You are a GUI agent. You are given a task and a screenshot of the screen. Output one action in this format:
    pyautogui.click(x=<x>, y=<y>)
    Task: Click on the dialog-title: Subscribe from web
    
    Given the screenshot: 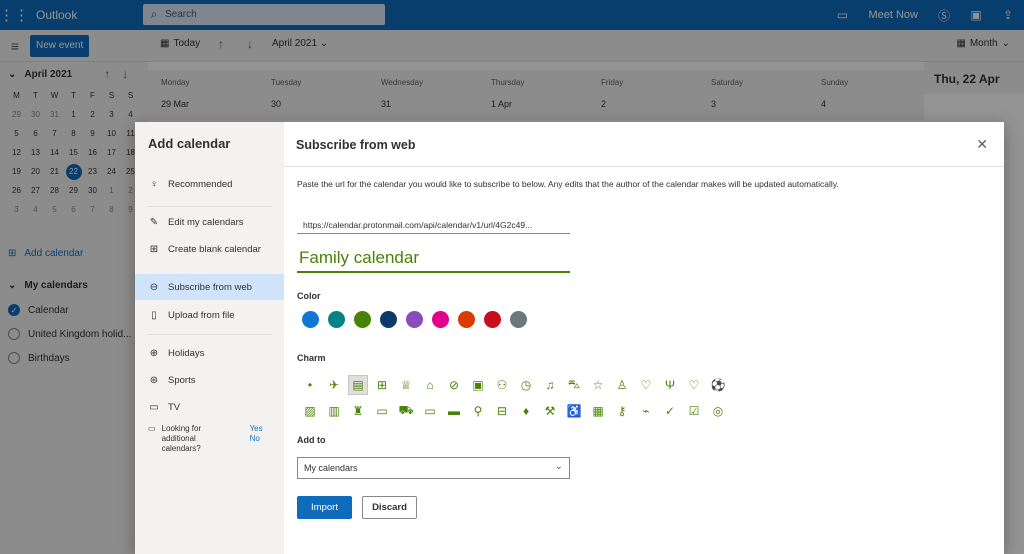 What is the action you would take?
    pyautogui.click(x=356, y=145)
    